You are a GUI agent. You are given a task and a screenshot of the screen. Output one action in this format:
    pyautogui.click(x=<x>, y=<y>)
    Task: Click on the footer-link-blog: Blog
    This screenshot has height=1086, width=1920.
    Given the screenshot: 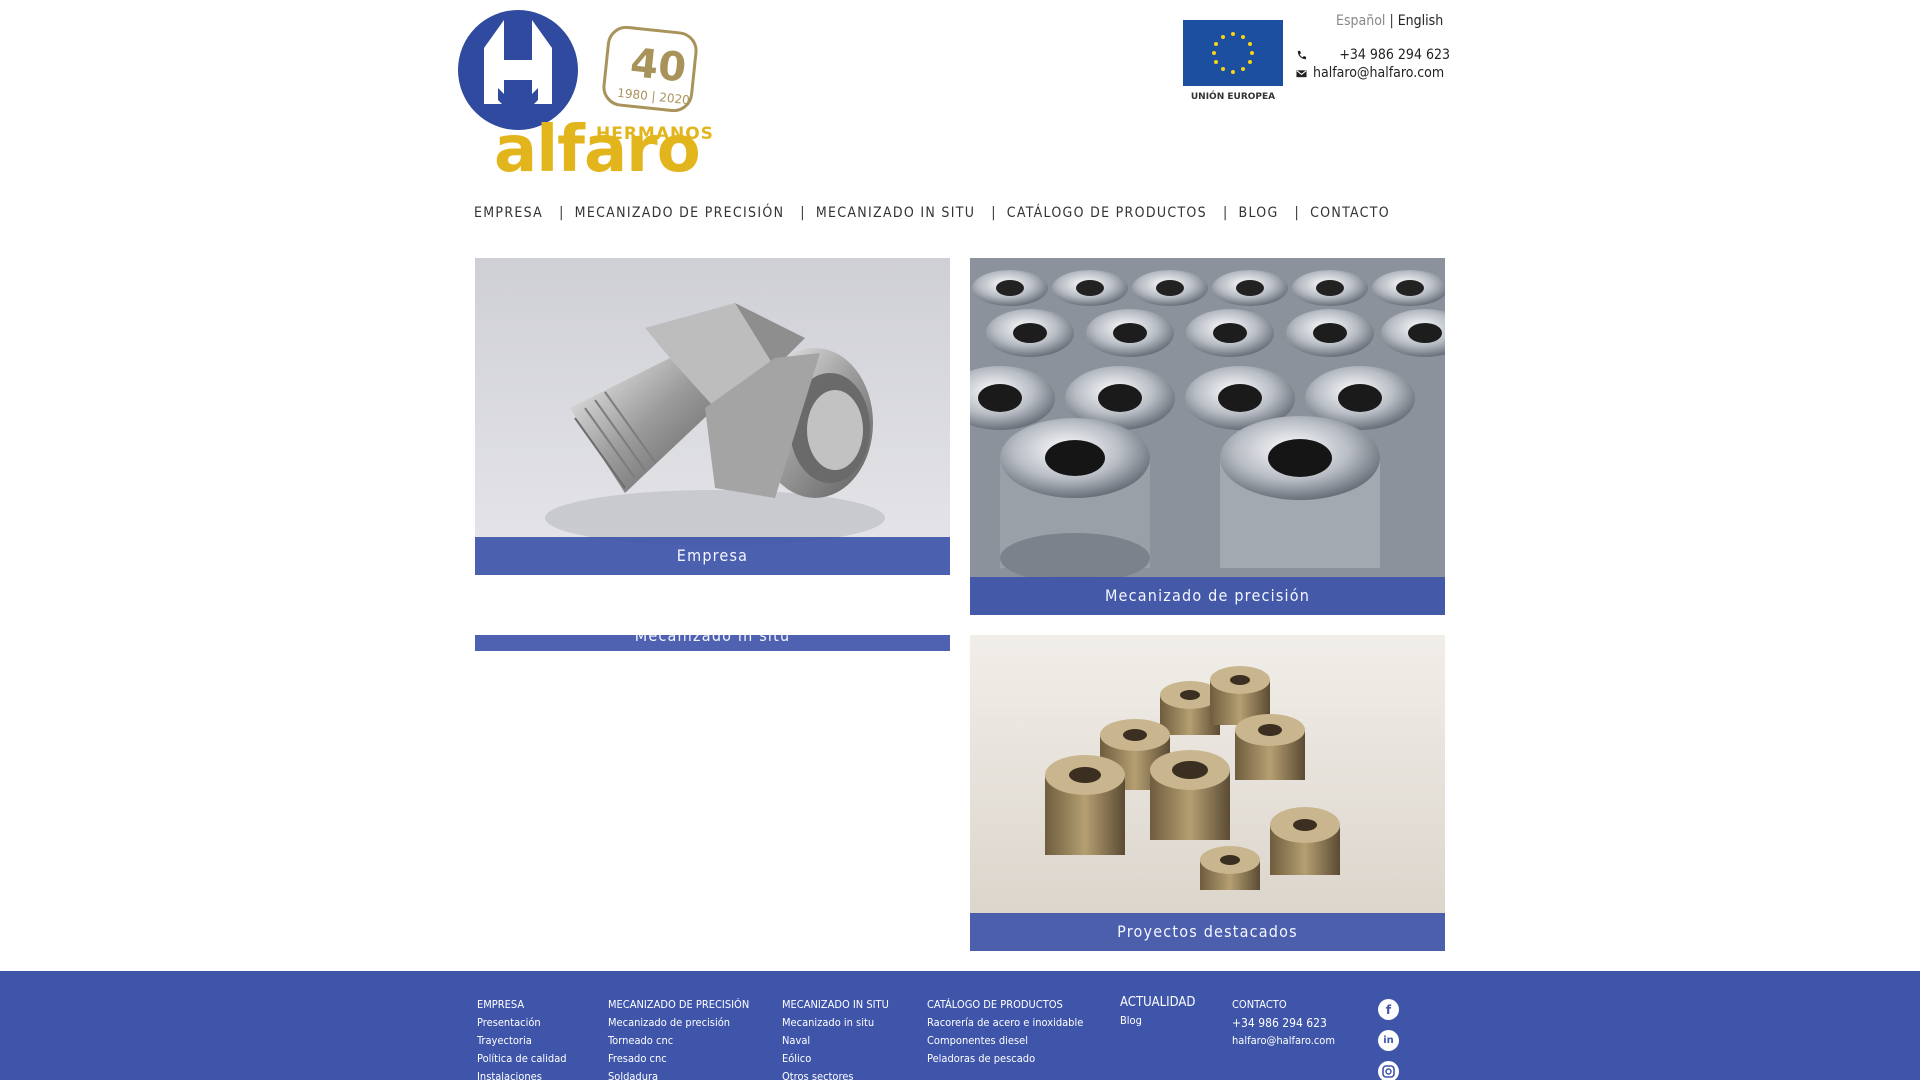 What is the action you would take?
    pyautogui.click(x=1157, y=1021)
    